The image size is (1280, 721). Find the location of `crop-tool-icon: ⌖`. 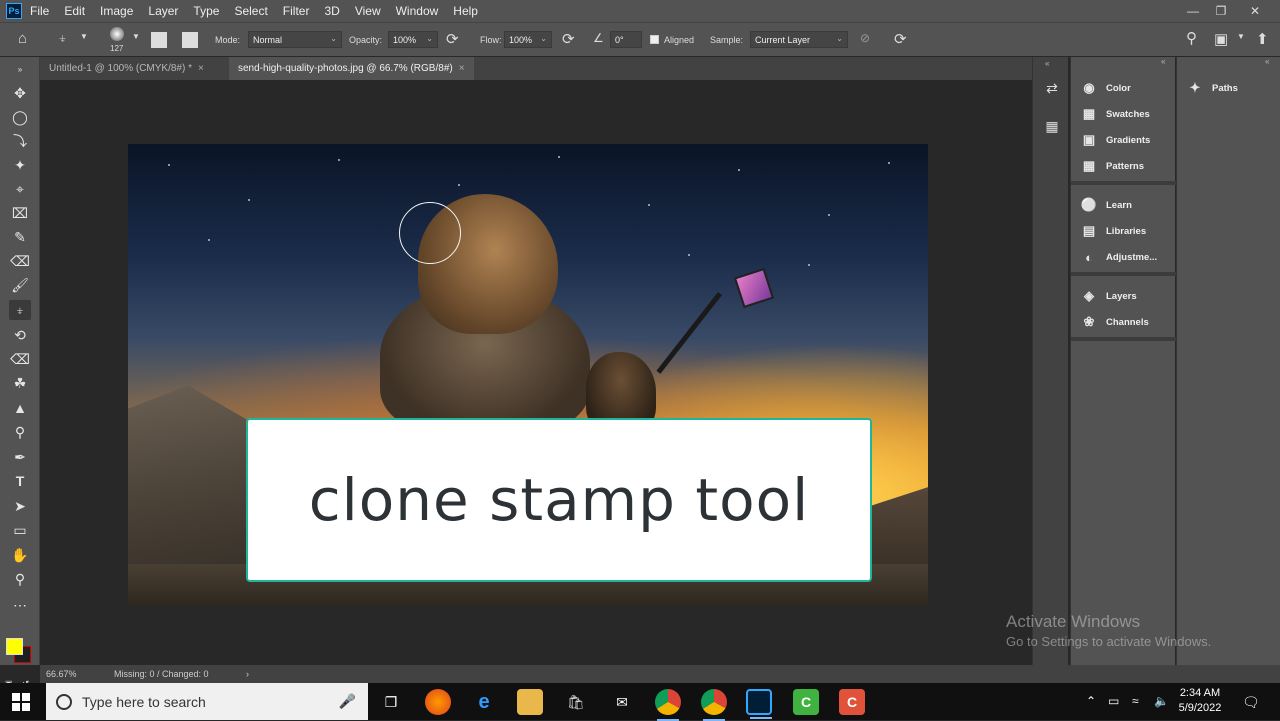

crop-tool-icon: ⌖ is located at coordinates (20, 189).